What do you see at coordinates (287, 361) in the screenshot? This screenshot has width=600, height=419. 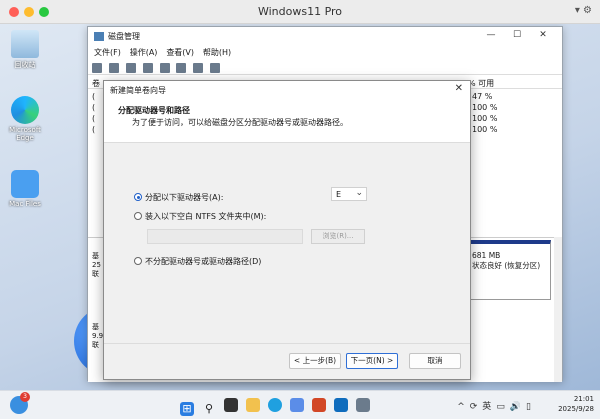 I see `wizard-footer: < 上一步(B) 下一页(N) > 取消` at bounding box center [287, 361].